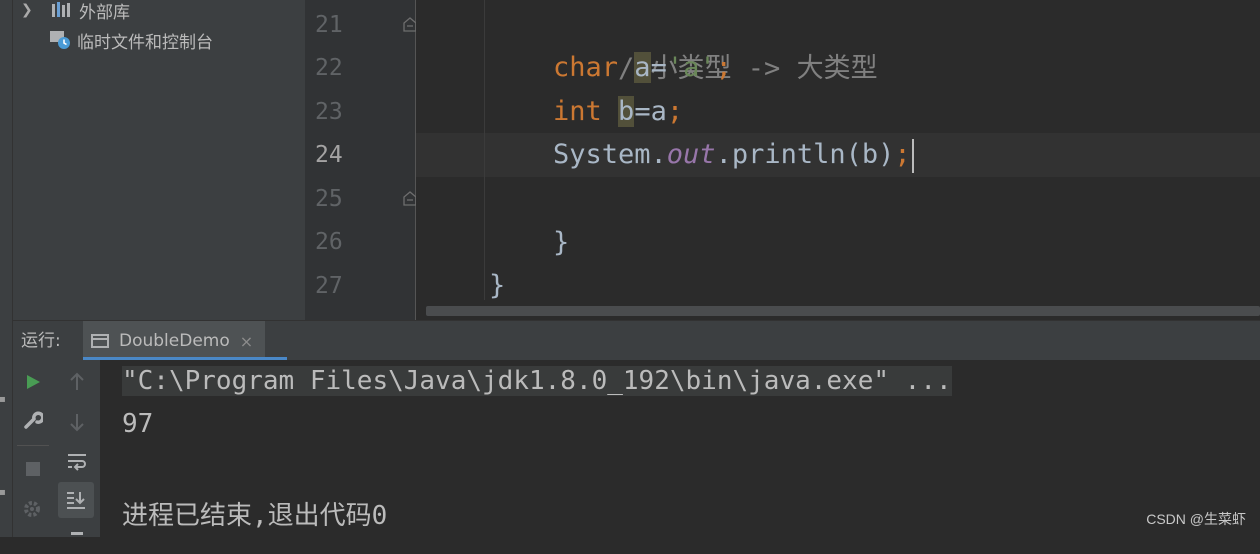 This screenshot has height=554, width=1260. I want to click on bookmarks-tab-fragment: ▪, so click(4, 493).